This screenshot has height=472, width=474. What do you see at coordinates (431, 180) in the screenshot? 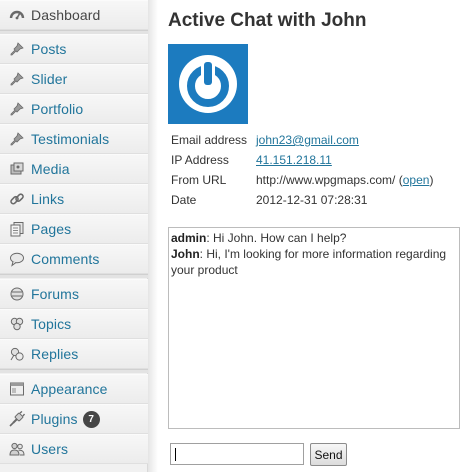
I see `url-close-paren: )` at bounding box center [431, 180].